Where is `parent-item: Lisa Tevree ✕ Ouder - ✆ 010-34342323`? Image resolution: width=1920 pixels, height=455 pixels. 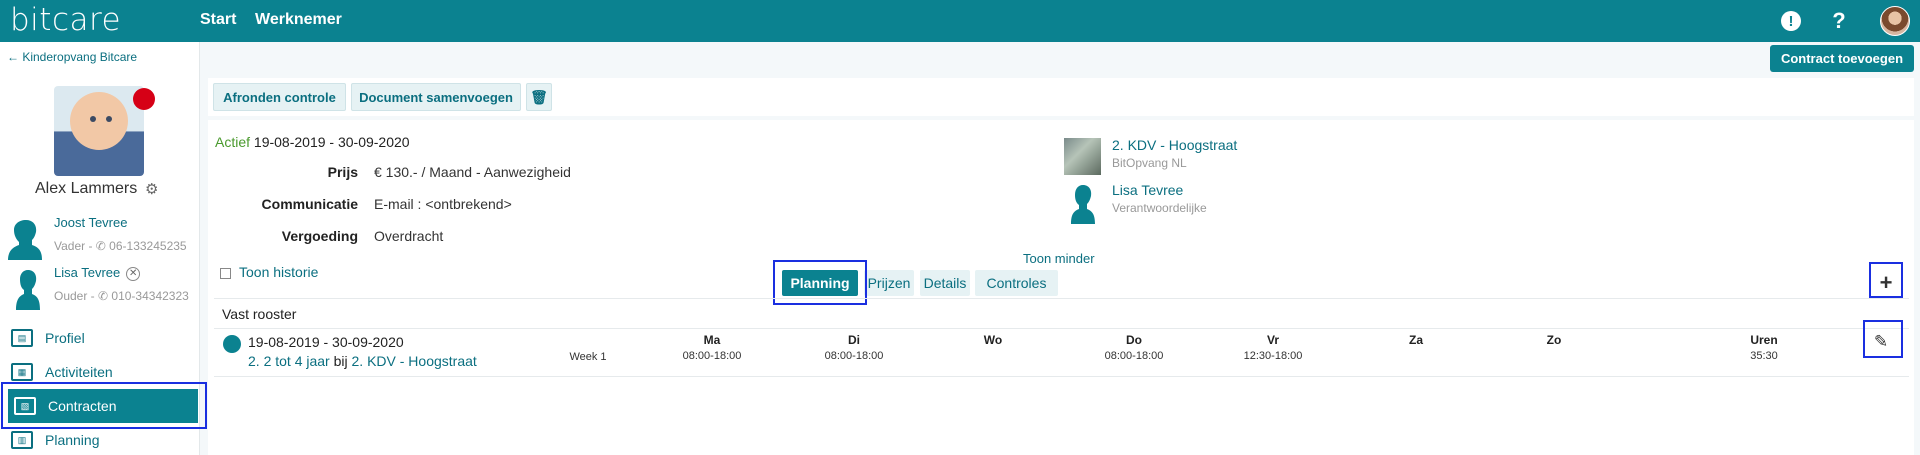 parent-item: Lisa Tevree ✕ Ouder - ✆ 010-34342323 is located at coordinates (100, 287).